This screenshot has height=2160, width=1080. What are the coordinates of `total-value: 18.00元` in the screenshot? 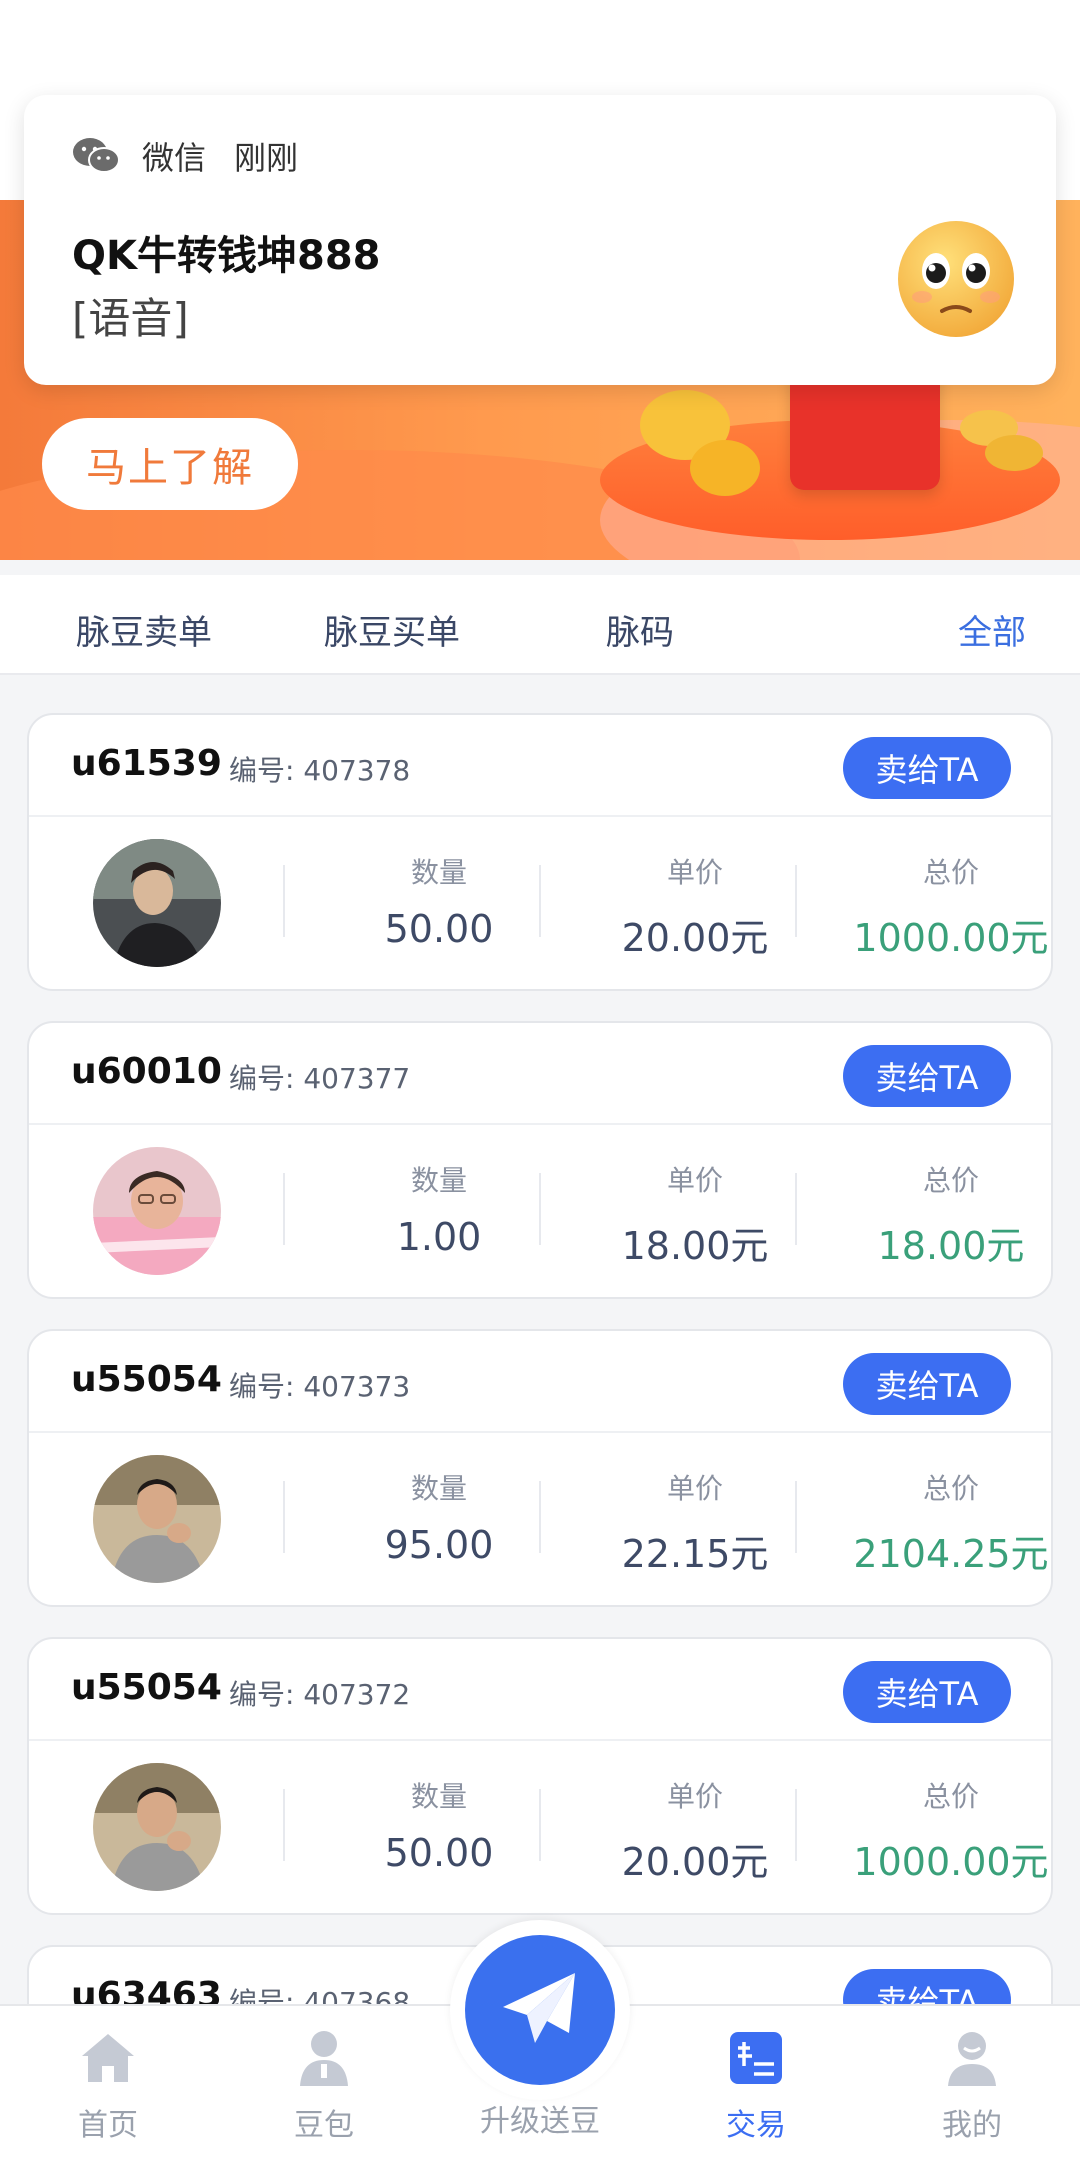 It's located at (951, 1246).